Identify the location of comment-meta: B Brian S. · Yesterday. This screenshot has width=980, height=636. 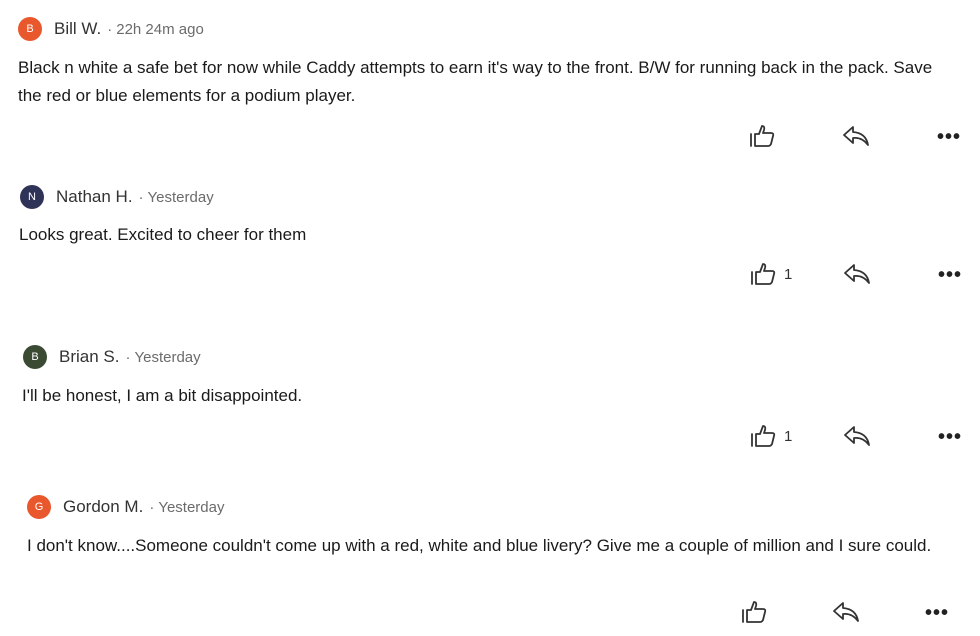
(112, 357).